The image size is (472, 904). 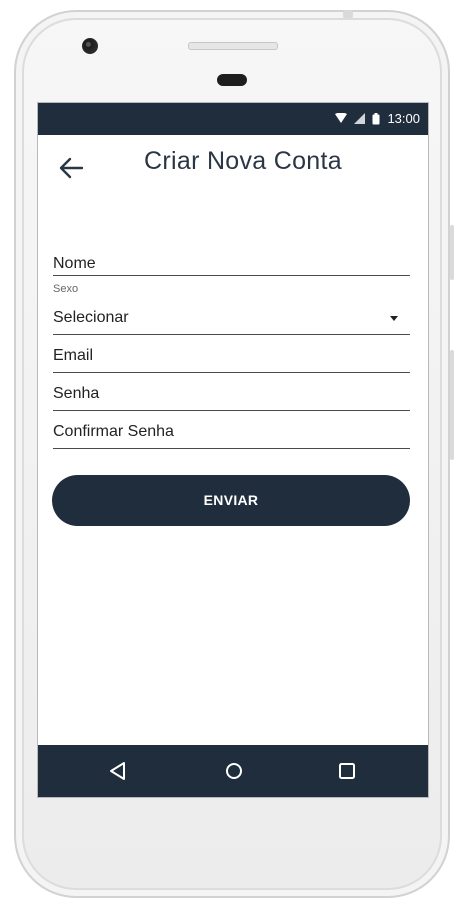 What do you see at coordinates (232, 80) in the screenshot?
I see `proximity-sensor` at bounding box center [232, 80].